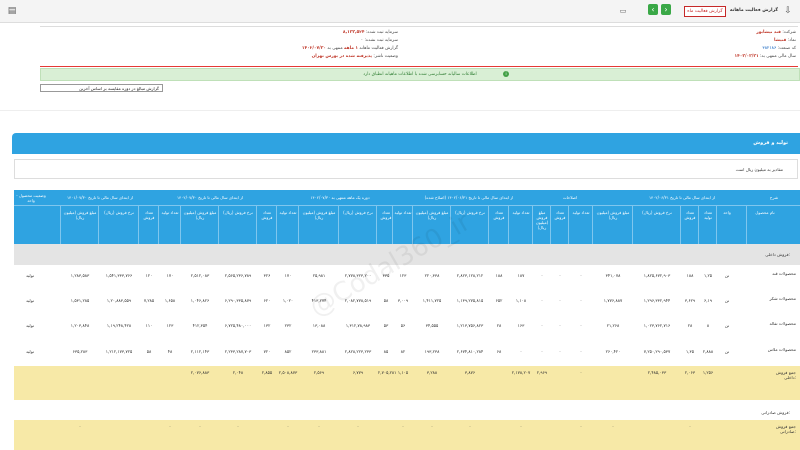 This screenshot has width=800, height=450. I want to click on subtotal-cell: ۰, so click(581, 372).